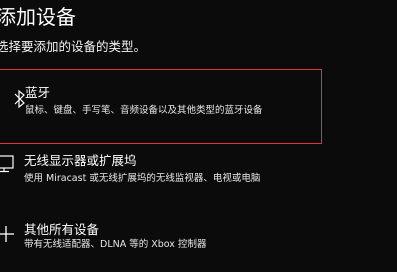 This screenshot has width=397, height=272. I want to click on option-other-devices-description: 带有无线适配器、DLNA 等的 Xbox 控制器, so click(115, 244).